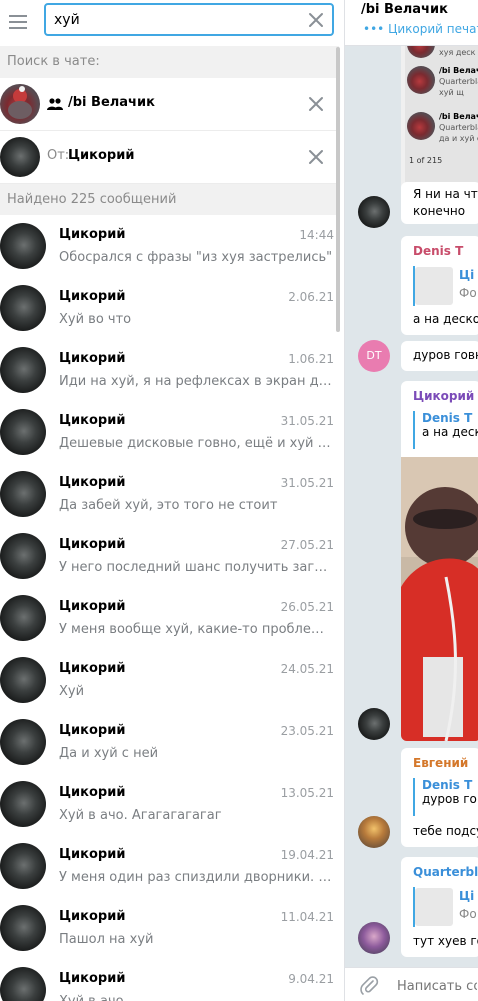  I want to click on reply-preview: Denis T а на деск, so click(445, 430).